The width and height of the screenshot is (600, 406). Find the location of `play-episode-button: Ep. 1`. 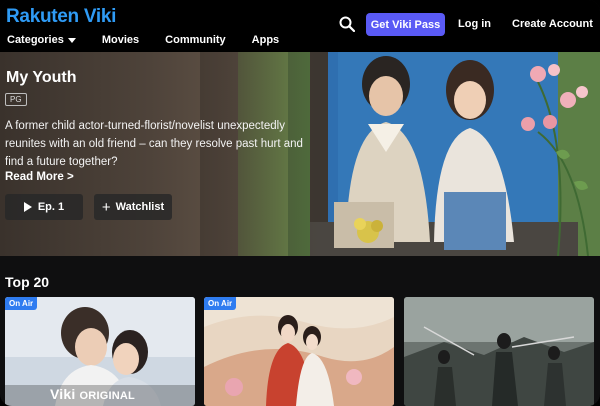

play-episode-button: Ep. 1 is located at coordinates (44, 207).